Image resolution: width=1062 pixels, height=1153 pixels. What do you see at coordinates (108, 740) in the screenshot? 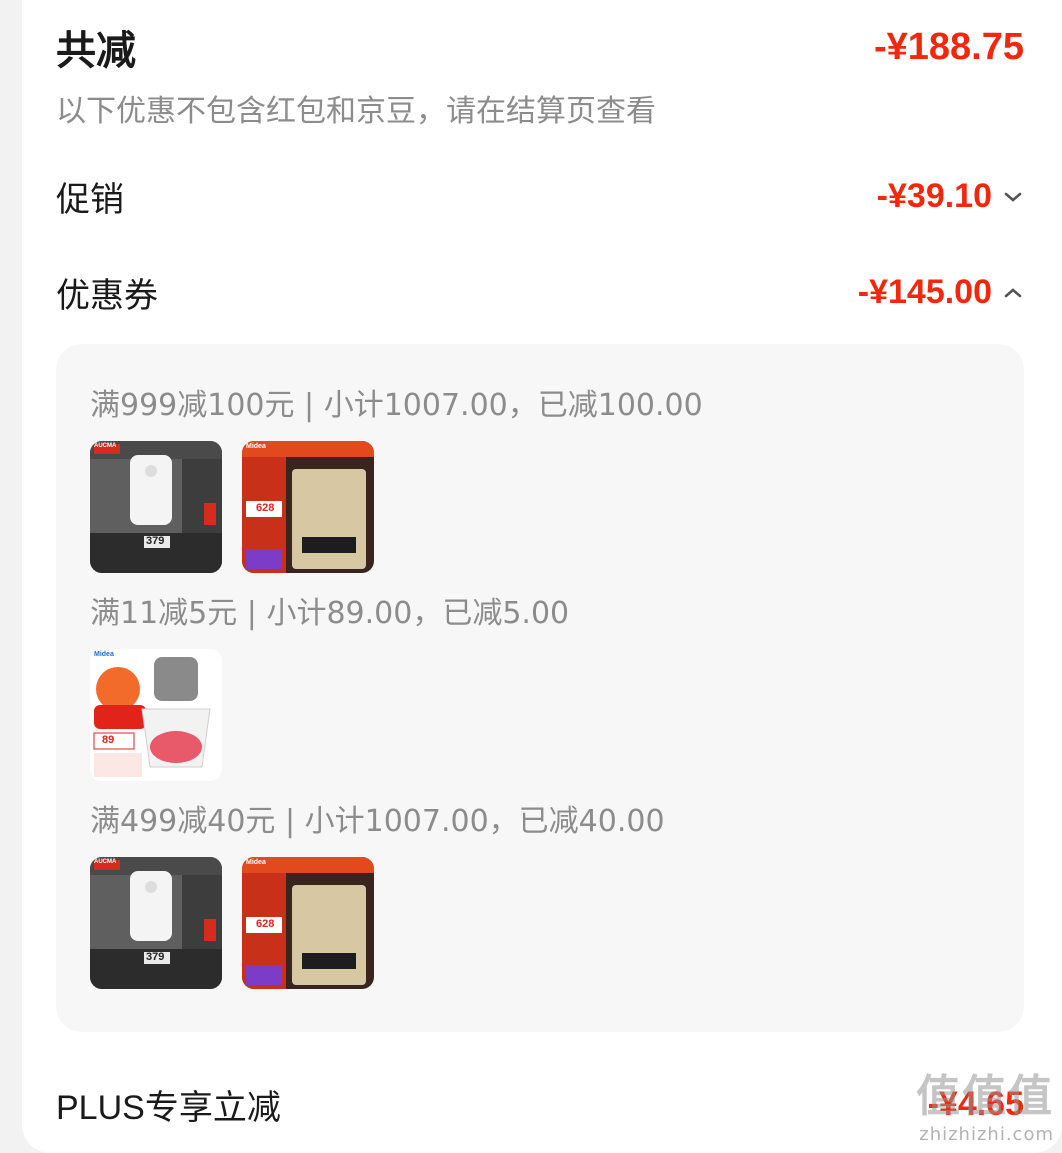
I see `product-price: 89` at bounding box center [108, 740].